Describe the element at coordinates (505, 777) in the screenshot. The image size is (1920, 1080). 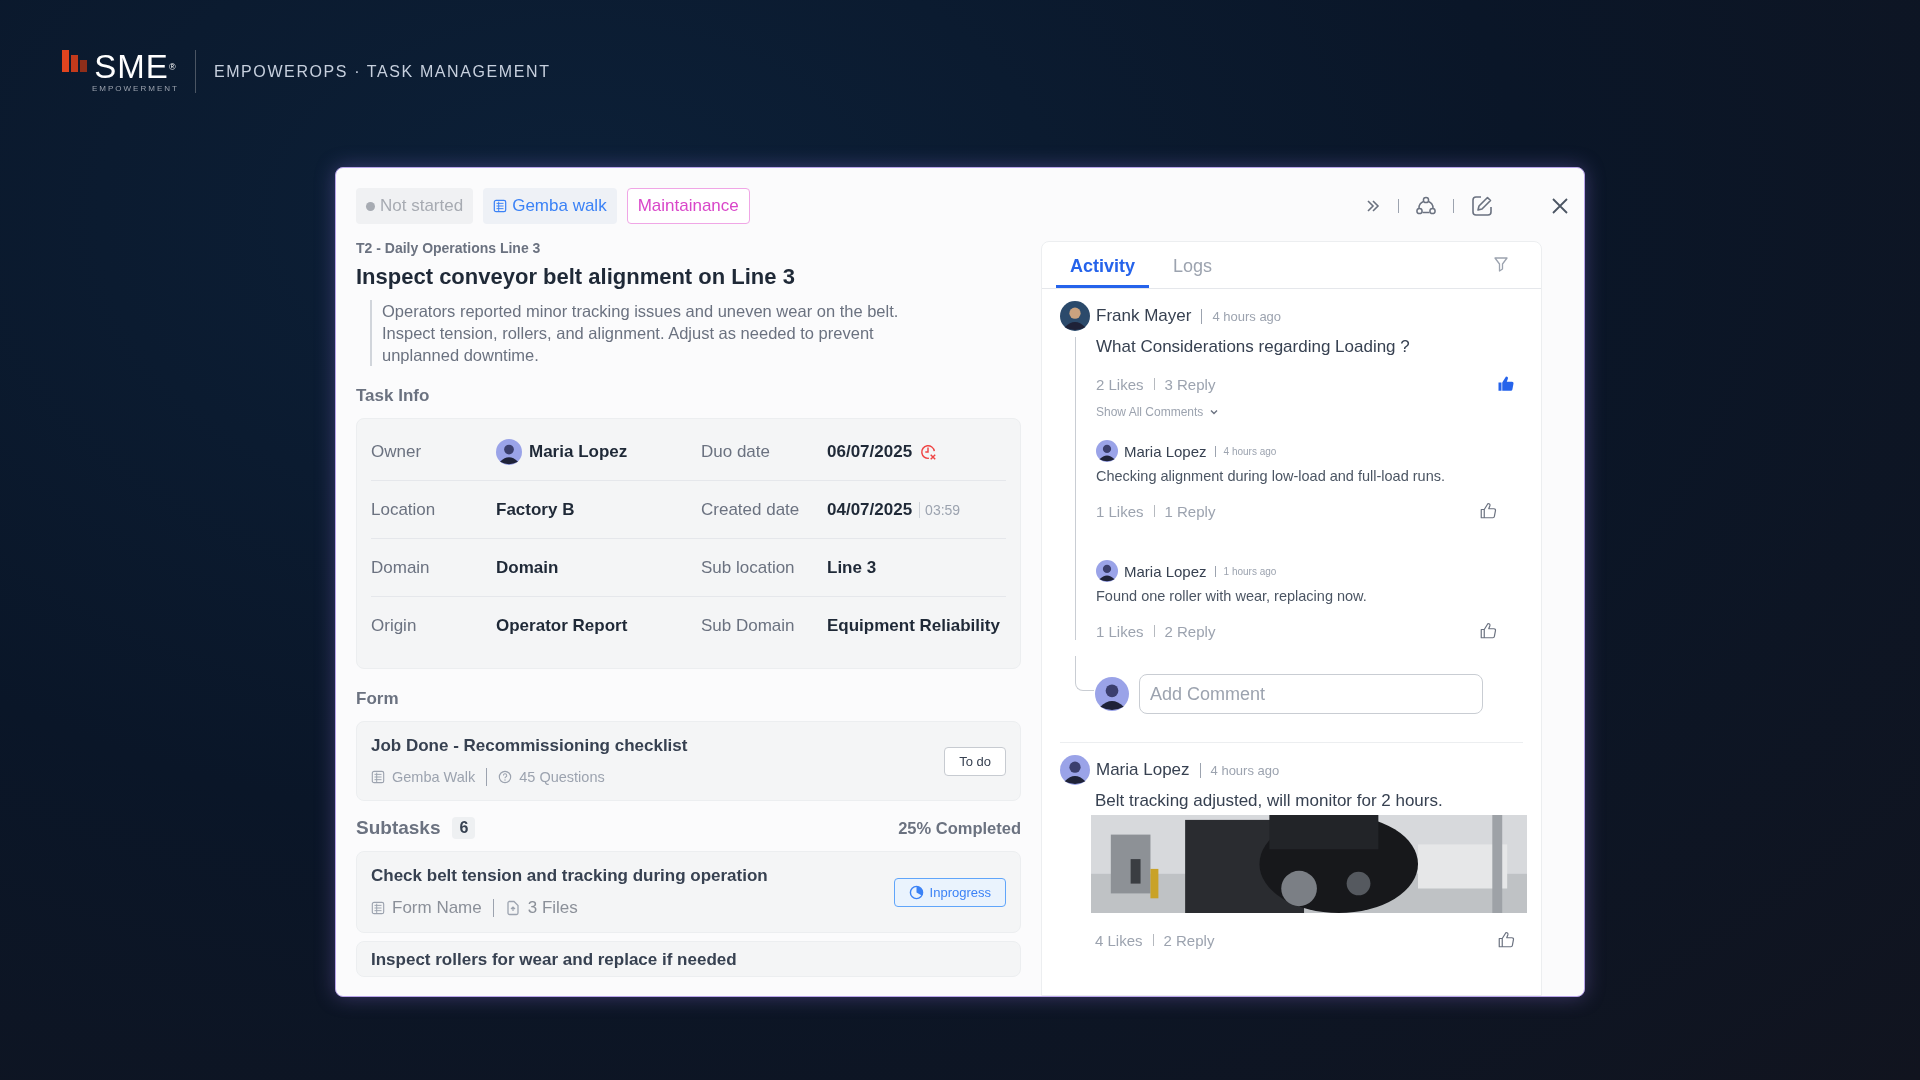
I see `question-icon` at that location.